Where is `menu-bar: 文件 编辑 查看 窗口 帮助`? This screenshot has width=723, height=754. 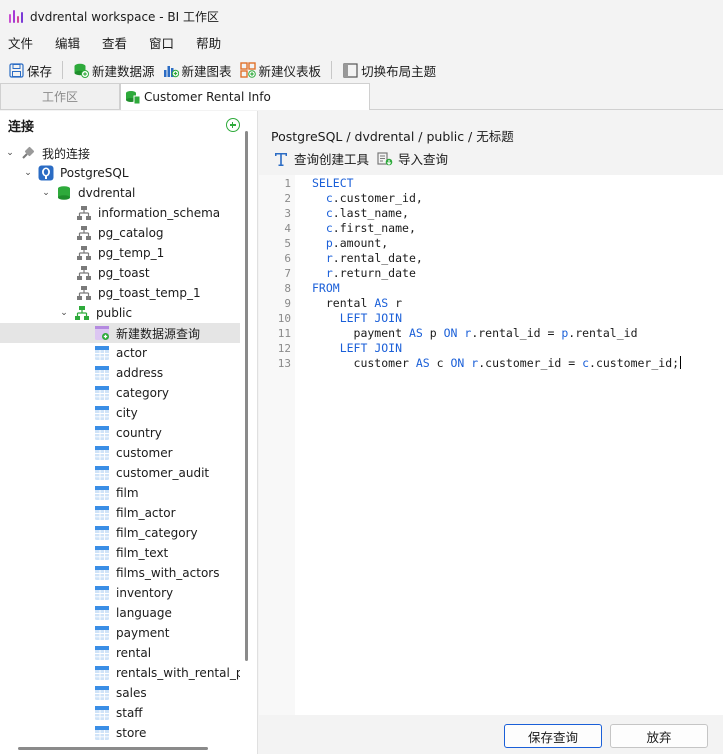
menu-bar: 文件 编辑 查看 窗口 帮助 is located at coordinates (361, 44).